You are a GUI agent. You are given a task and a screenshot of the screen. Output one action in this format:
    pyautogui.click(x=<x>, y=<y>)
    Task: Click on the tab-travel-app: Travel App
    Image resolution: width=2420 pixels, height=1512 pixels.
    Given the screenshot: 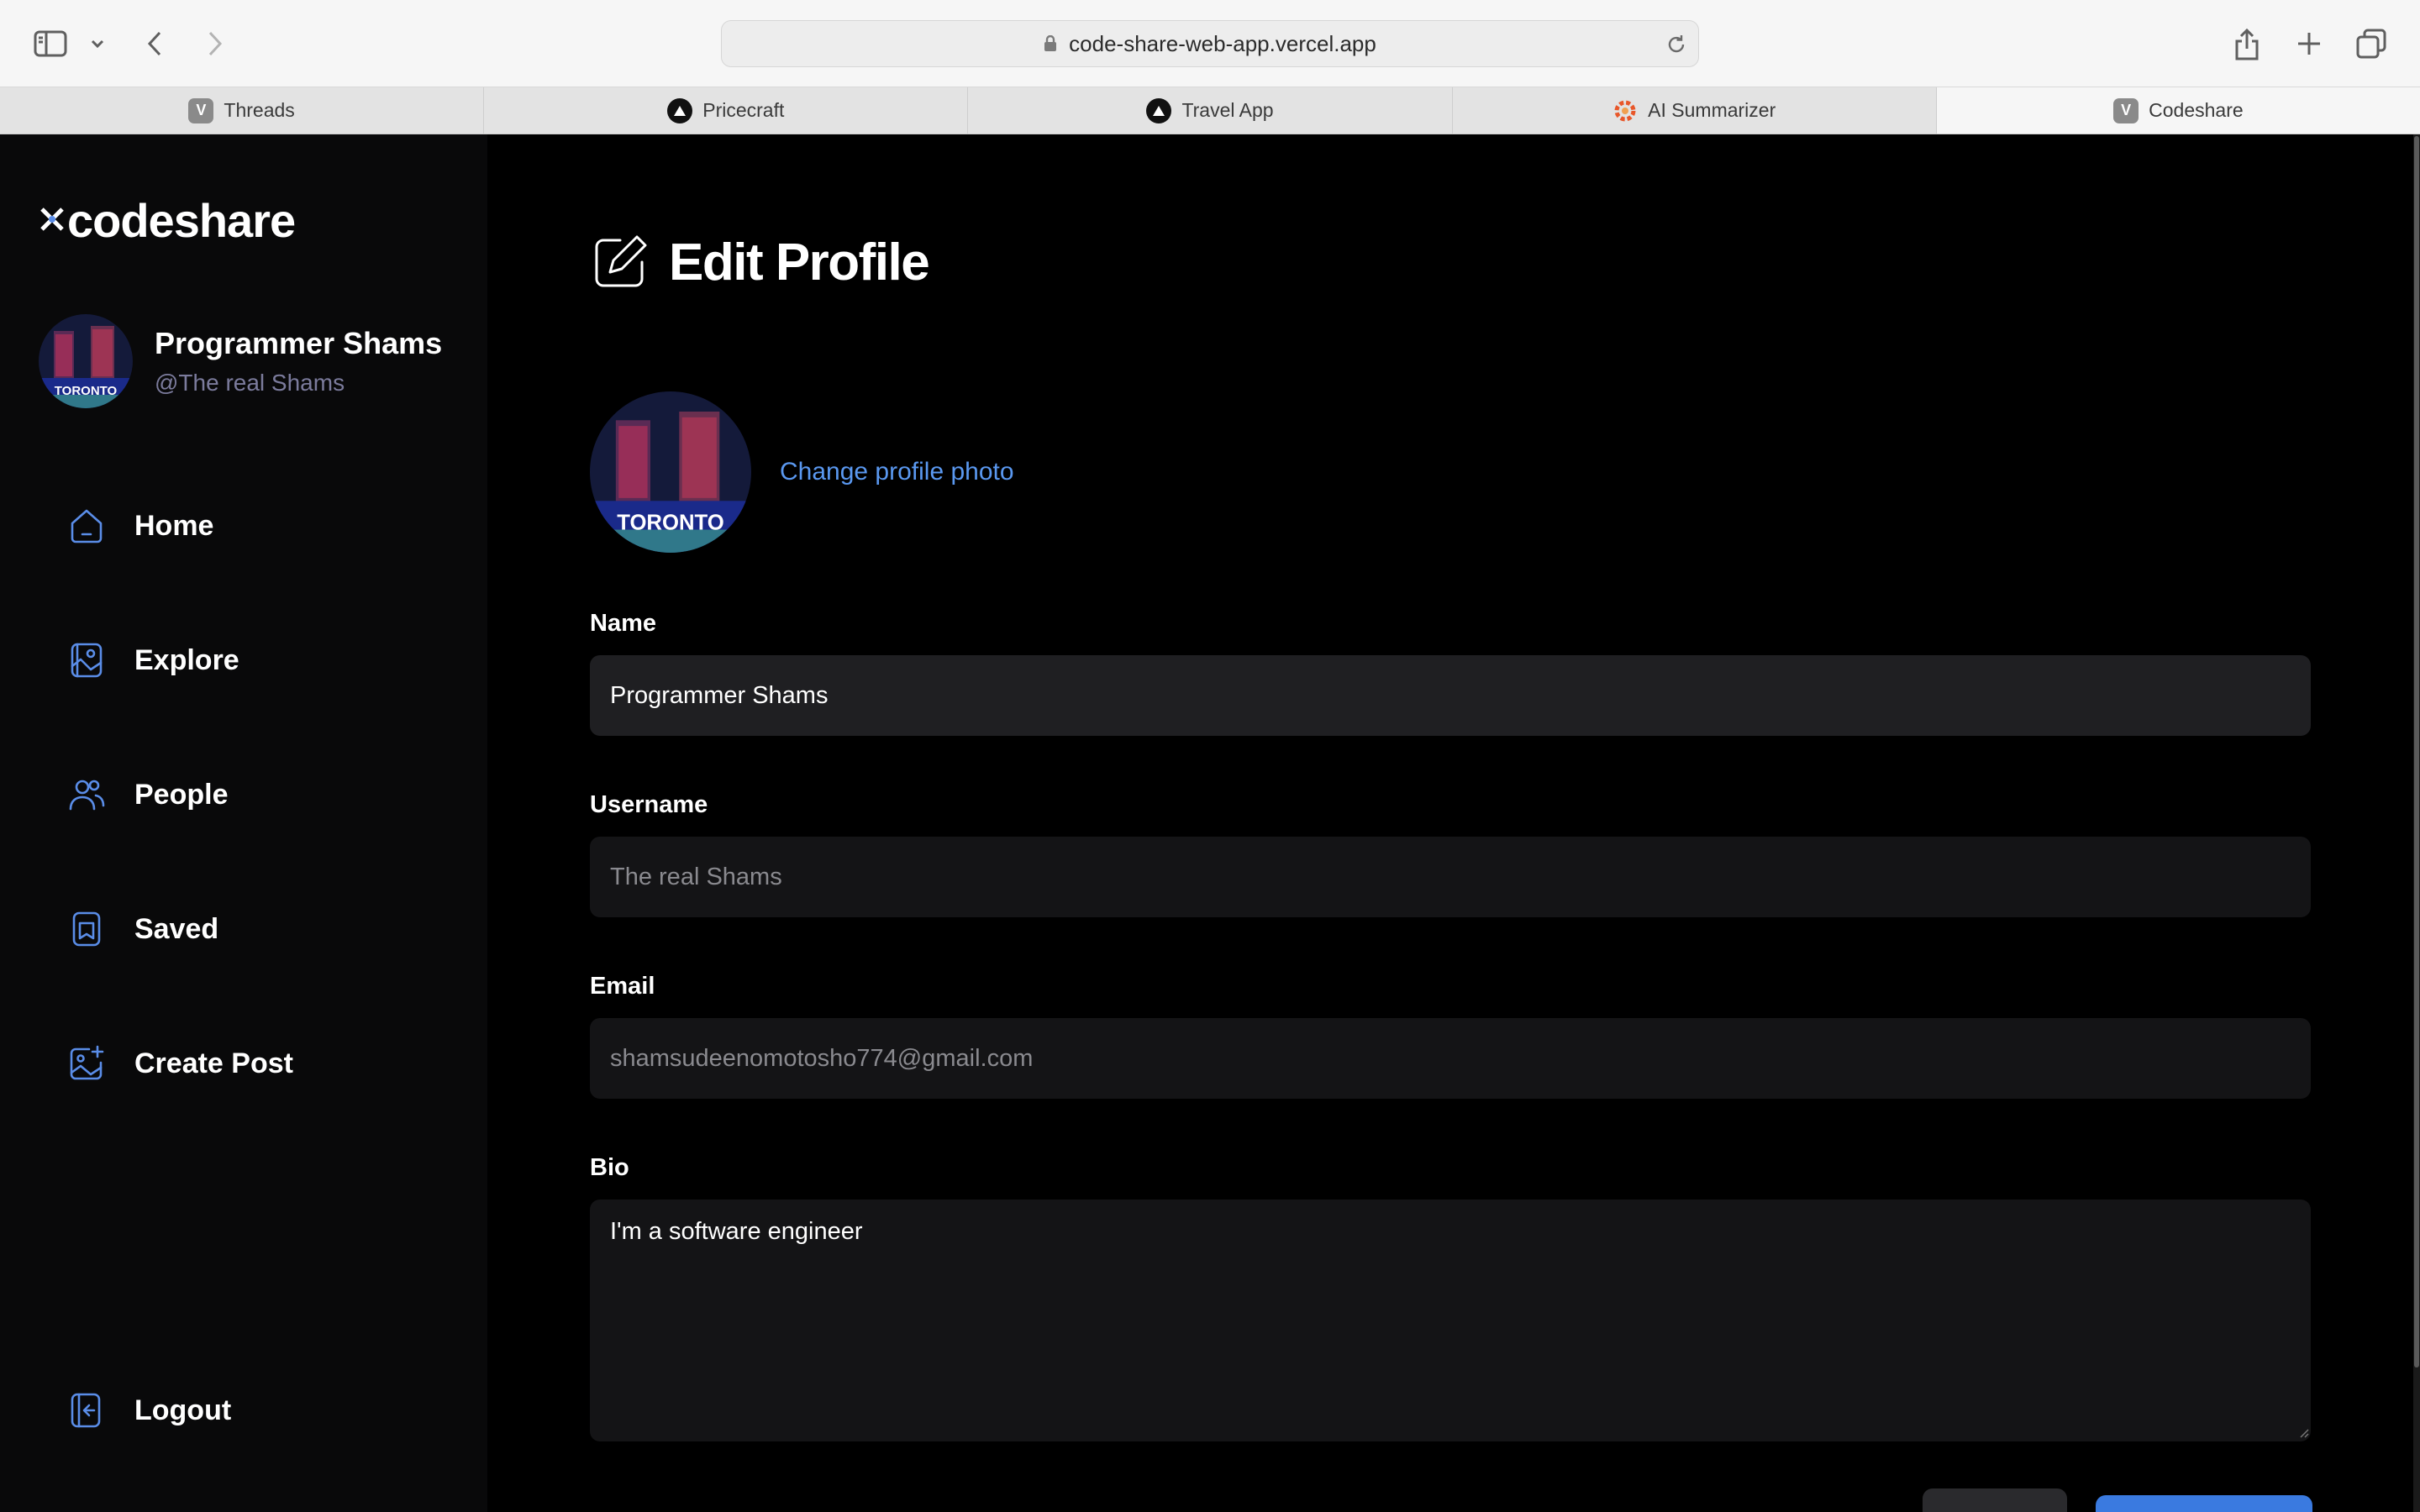 What is the action you would take?
    pyautogui.click(x=1210, y=110)
    